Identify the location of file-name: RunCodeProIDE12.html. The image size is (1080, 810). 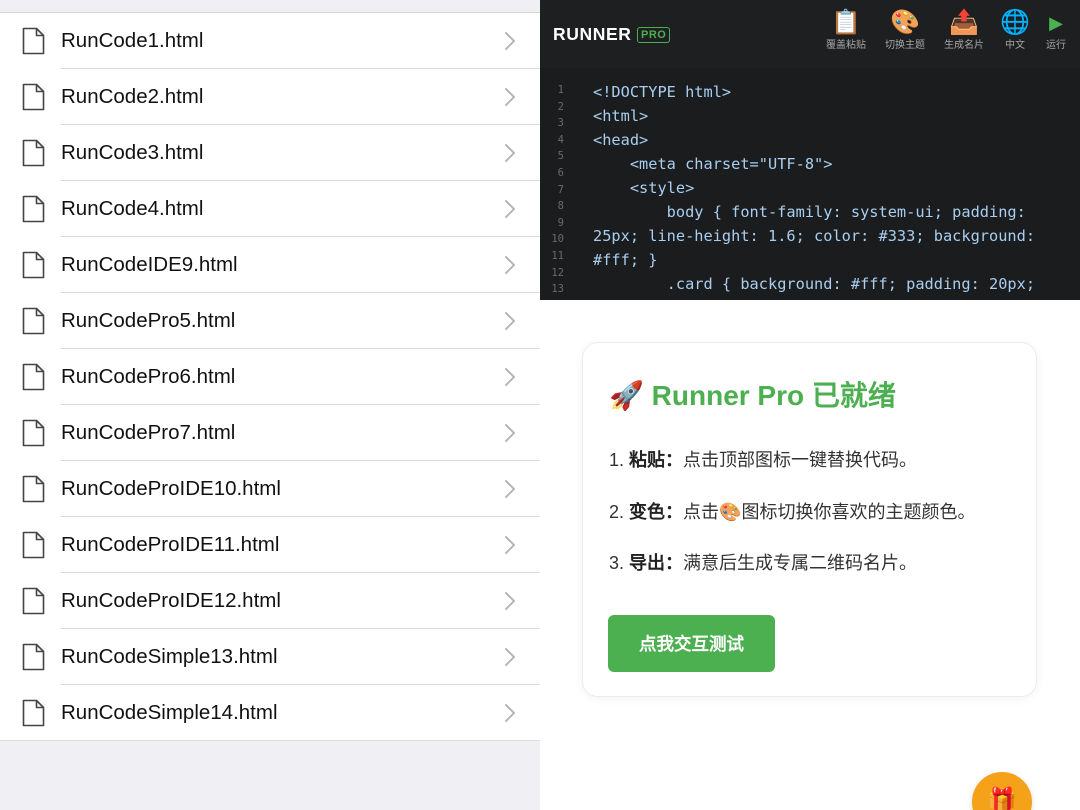
(171, 600).